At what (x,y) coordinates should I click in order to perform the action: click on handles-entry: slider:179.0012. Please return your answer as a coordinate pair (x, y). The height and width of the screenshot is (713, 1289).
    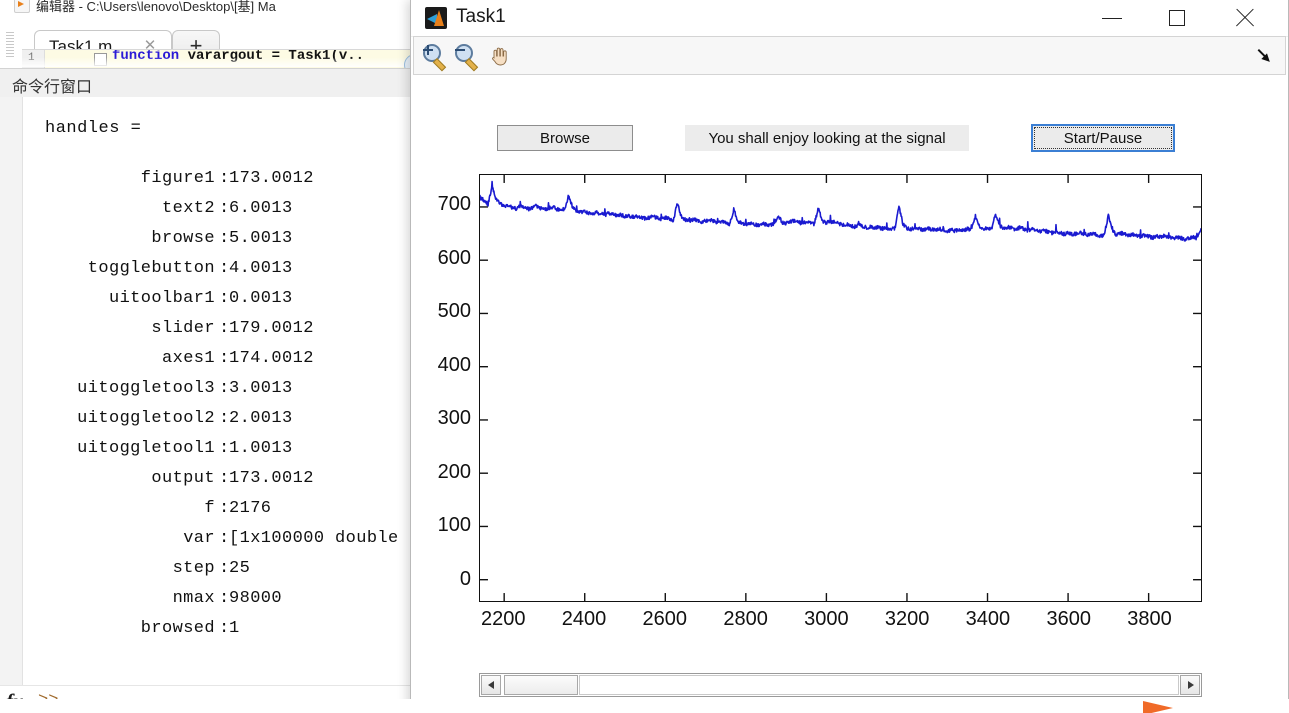
    Looking at the image, I should click on (213, 334).